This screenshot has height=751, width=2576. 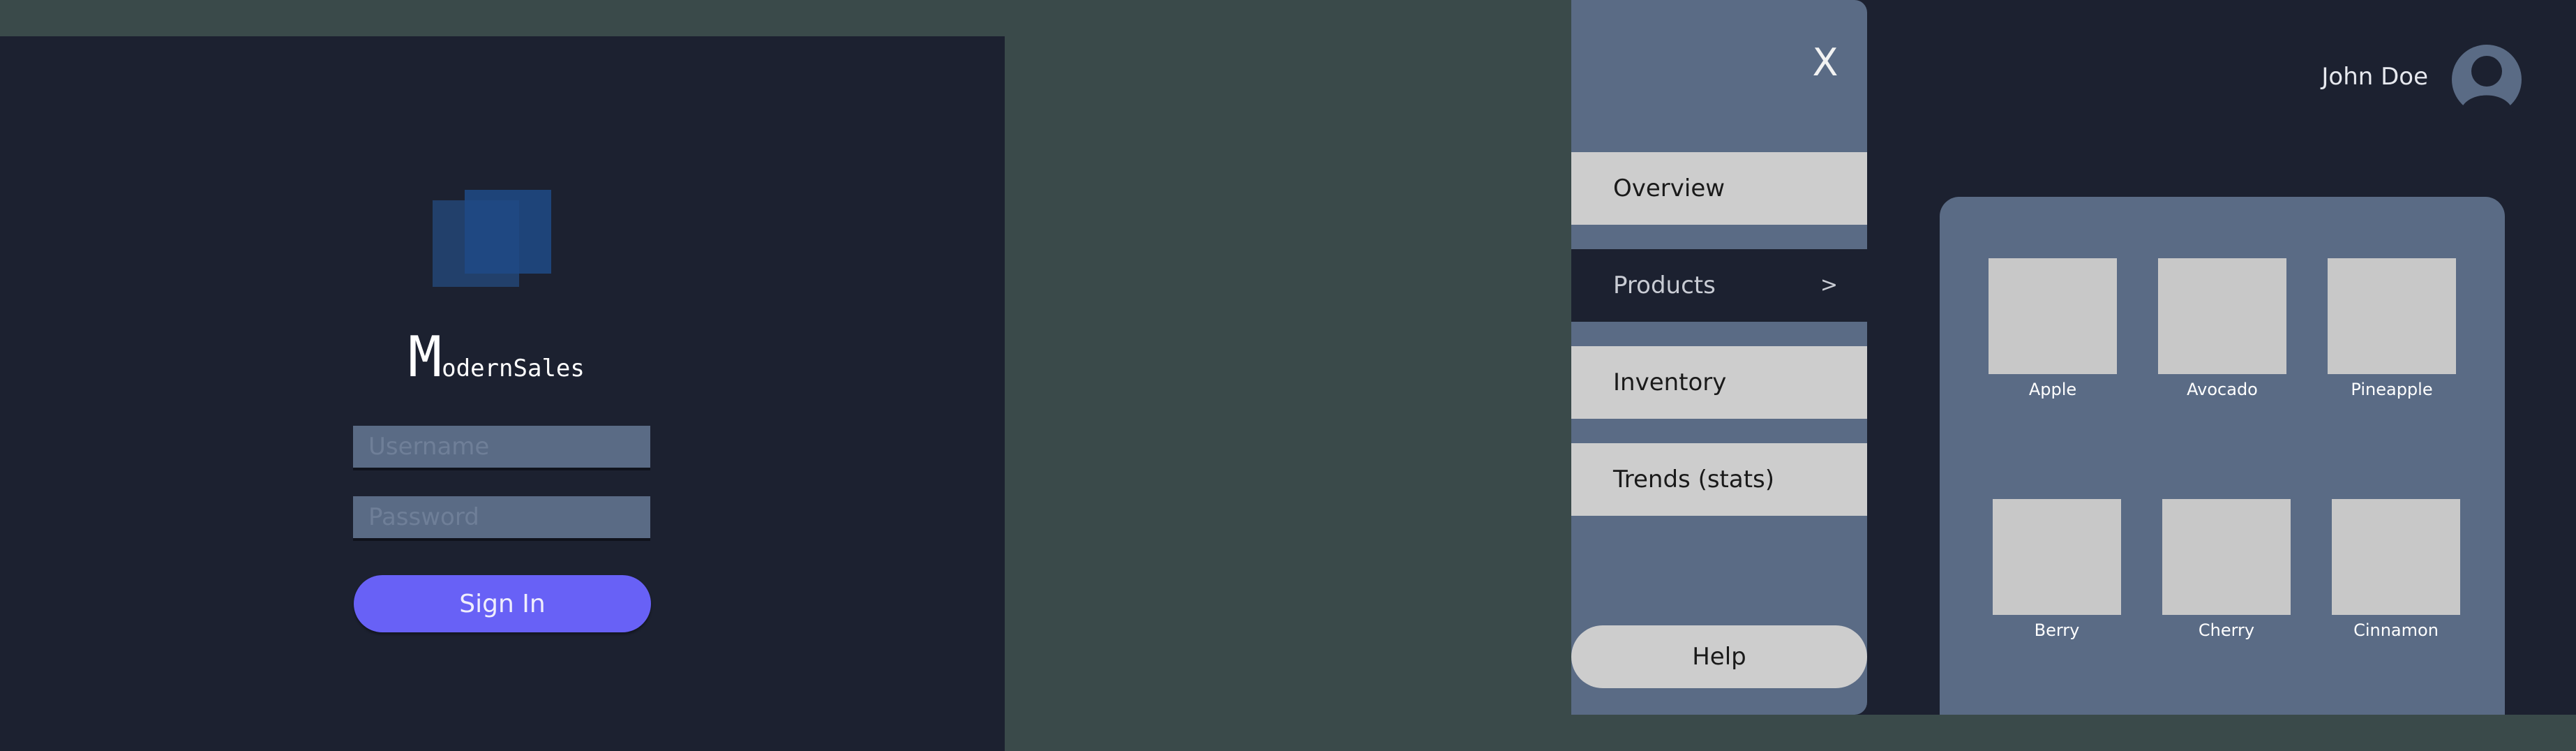 I want to click on brand-wordmark: ModernSales, so click(x=496, y=357).